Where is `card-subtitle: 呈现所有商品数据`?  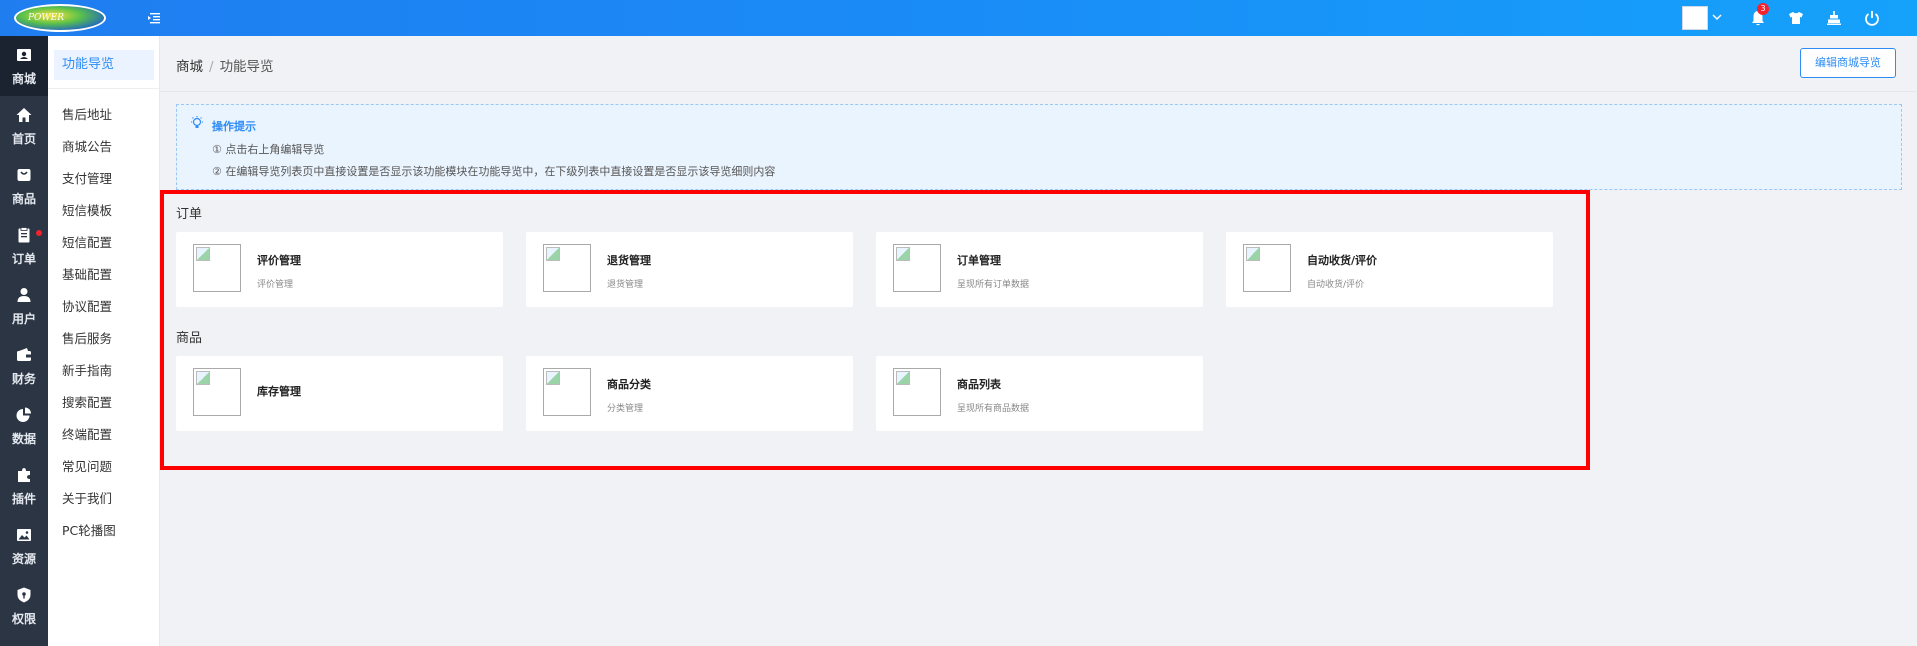 card-subtitle: 呈现所有商品数据 is located at coordinates (993, 409).